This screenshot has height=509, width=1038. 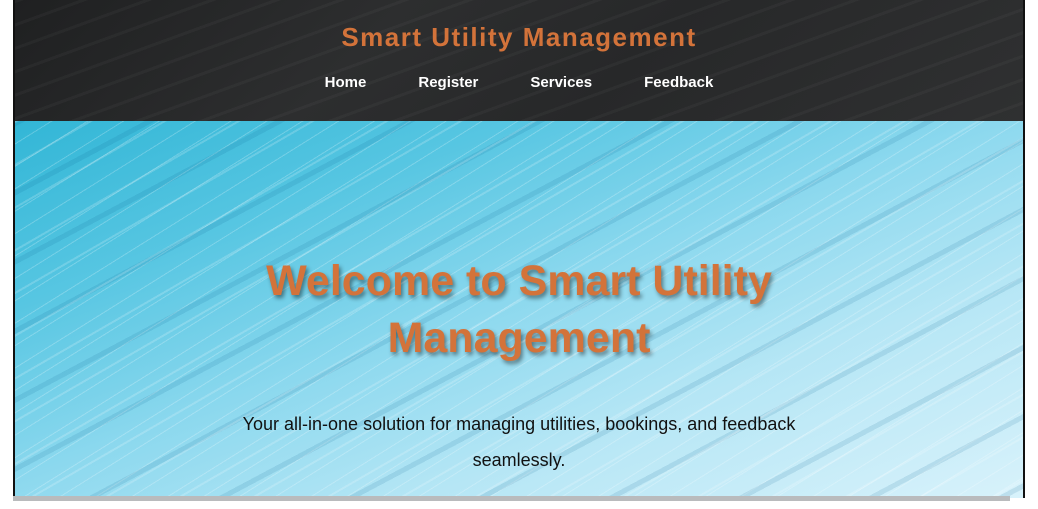 What do you see at coordinates (511, 498) in the screenshot?
I see `horizontal-scrollbar` at bounding box center [511, 498].